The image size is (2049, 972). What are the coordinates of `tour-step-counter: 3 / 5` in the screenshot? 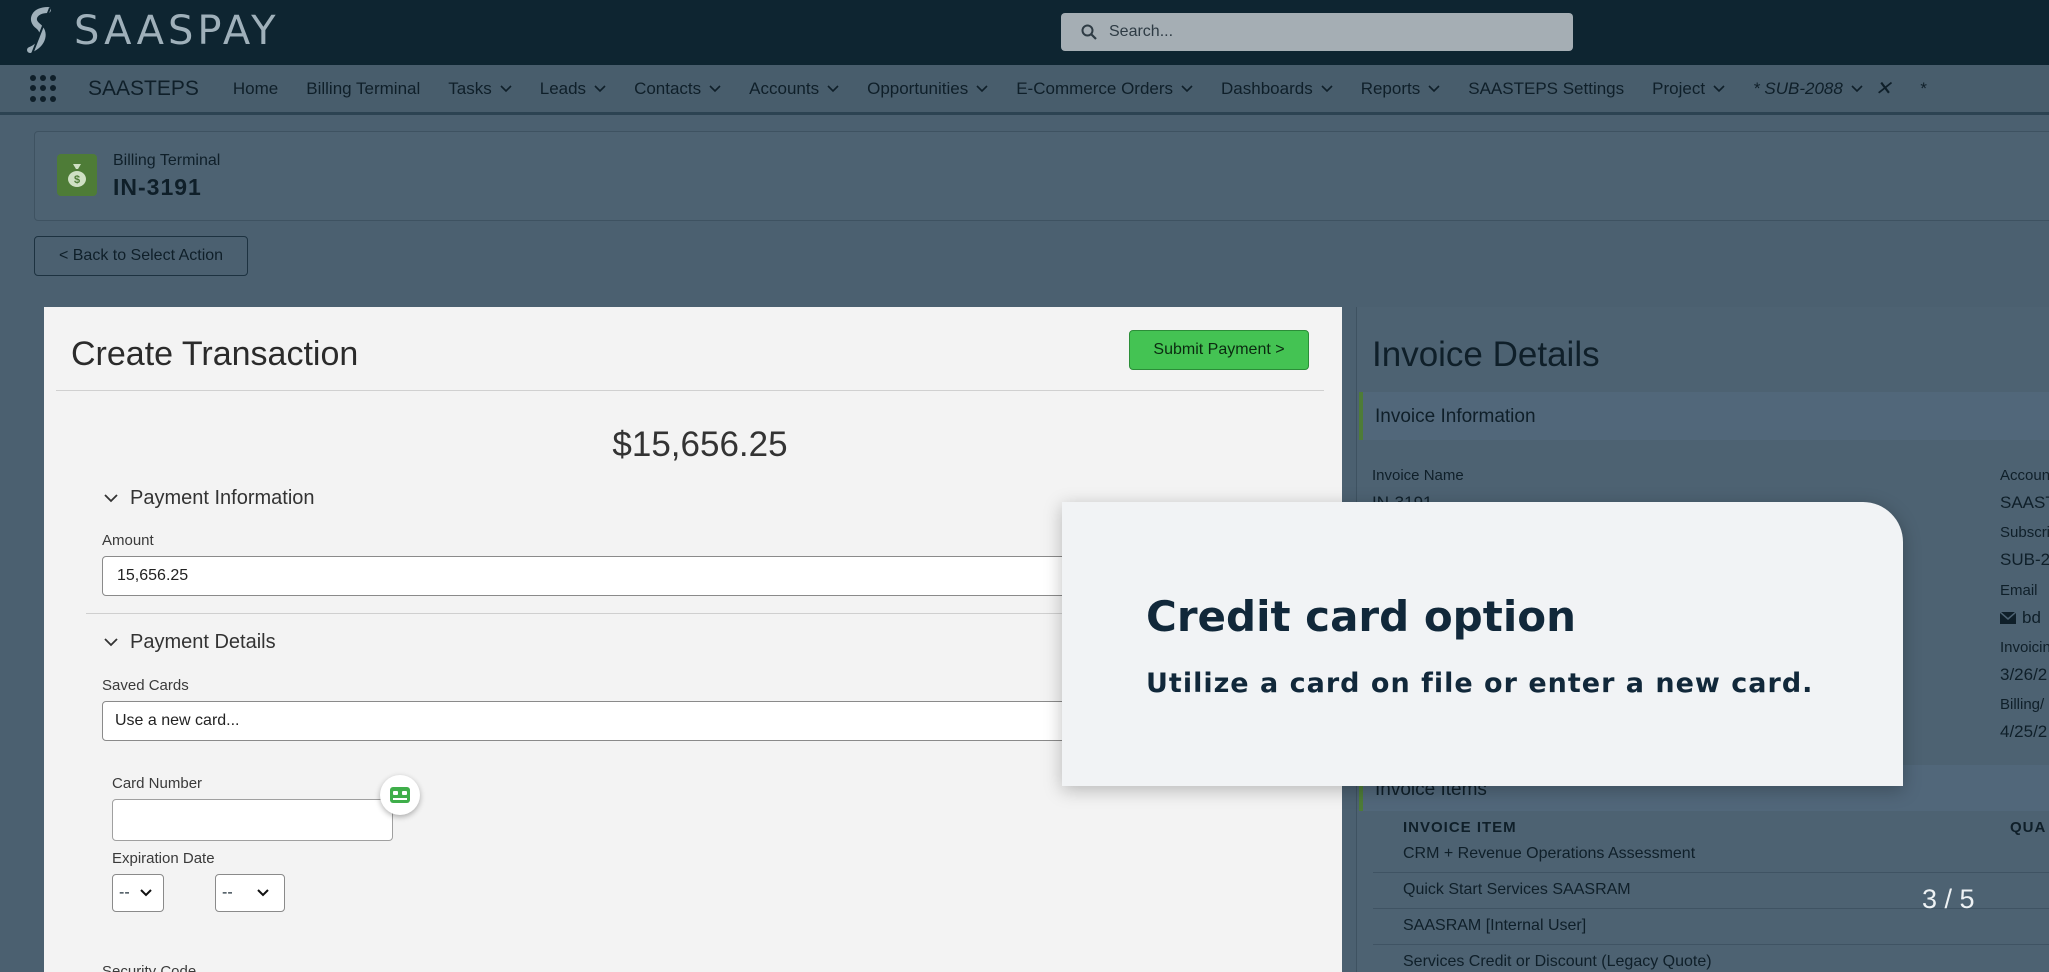 It's located at (1948, 899).